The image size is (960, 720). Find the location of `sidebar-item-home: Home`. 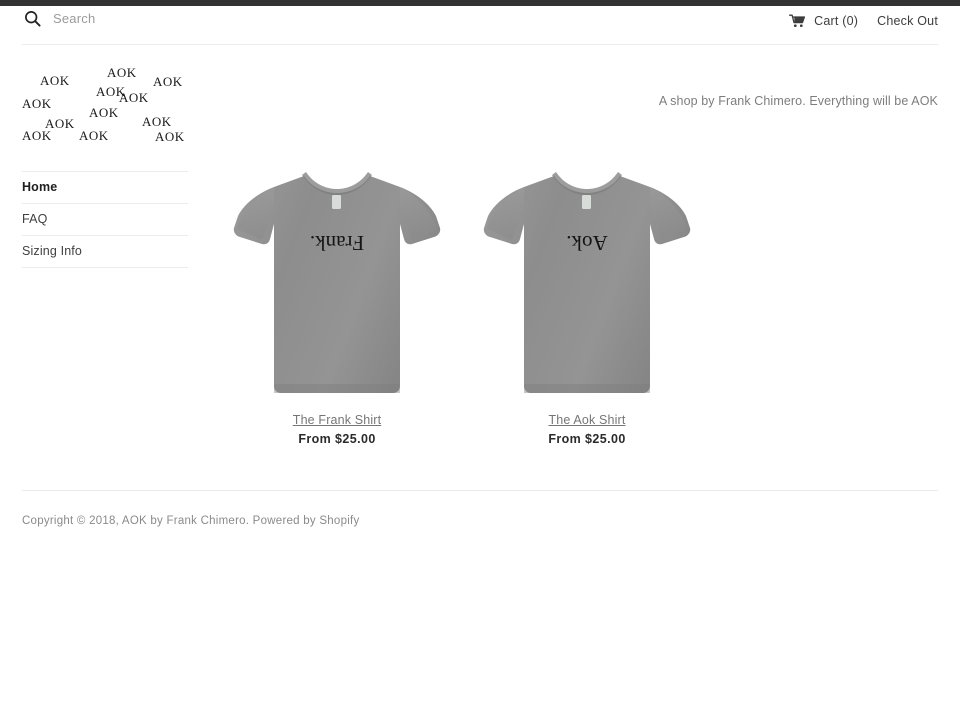

sidebar-item-home: Home is located at coordinates (105, 187).